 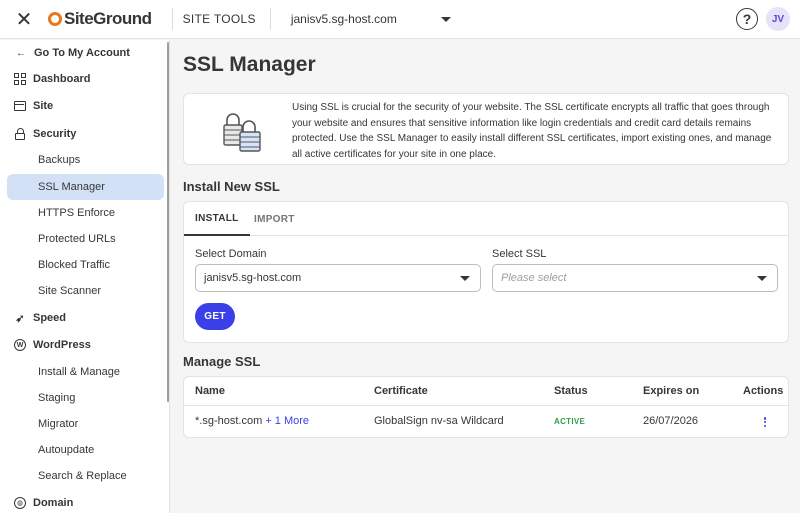 What do you see at coordinates (253, 278) in the screenshot?
I see `domain-select-value: janisv5.sg-host.com` at bounding box center [253, 278].